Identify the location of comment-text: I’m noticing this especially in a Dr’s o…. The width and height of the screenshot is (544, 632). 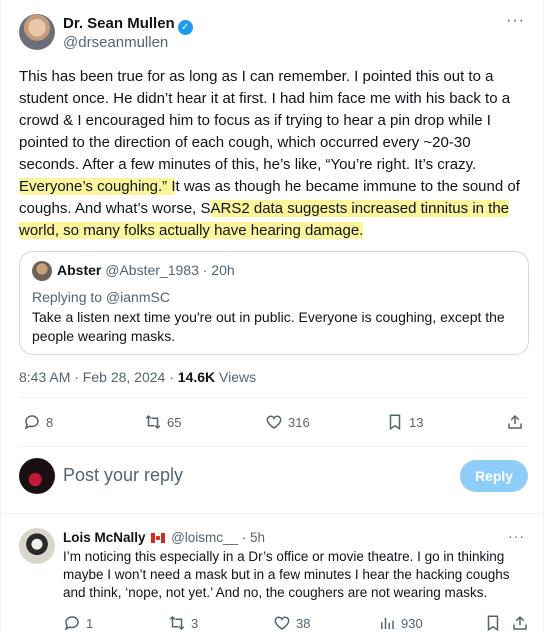
(286, 574).